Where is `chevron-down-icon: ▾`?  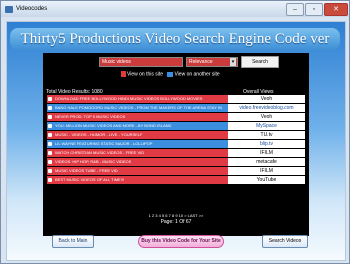
chevron-down-icon: ▾ is located at coordinates (233, 62).